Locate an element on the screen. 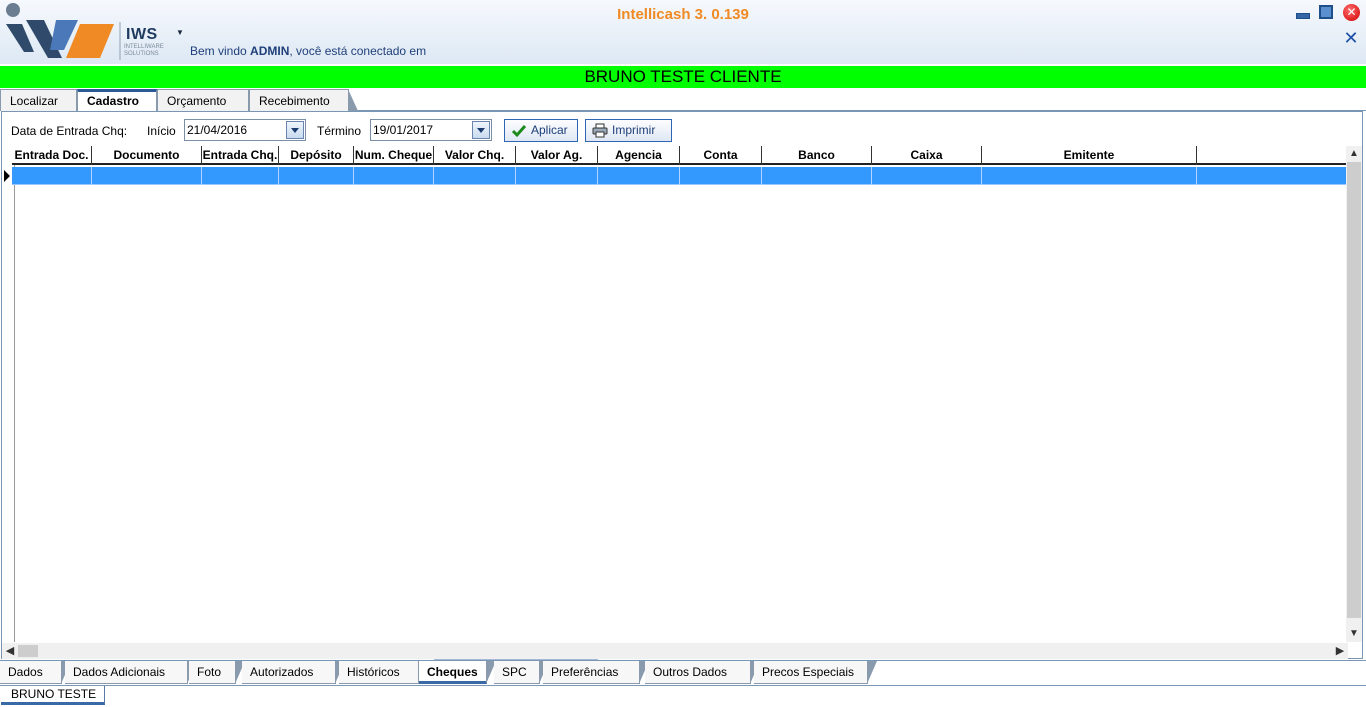  tab-dados: Dados is located at coordinates (35, 672).